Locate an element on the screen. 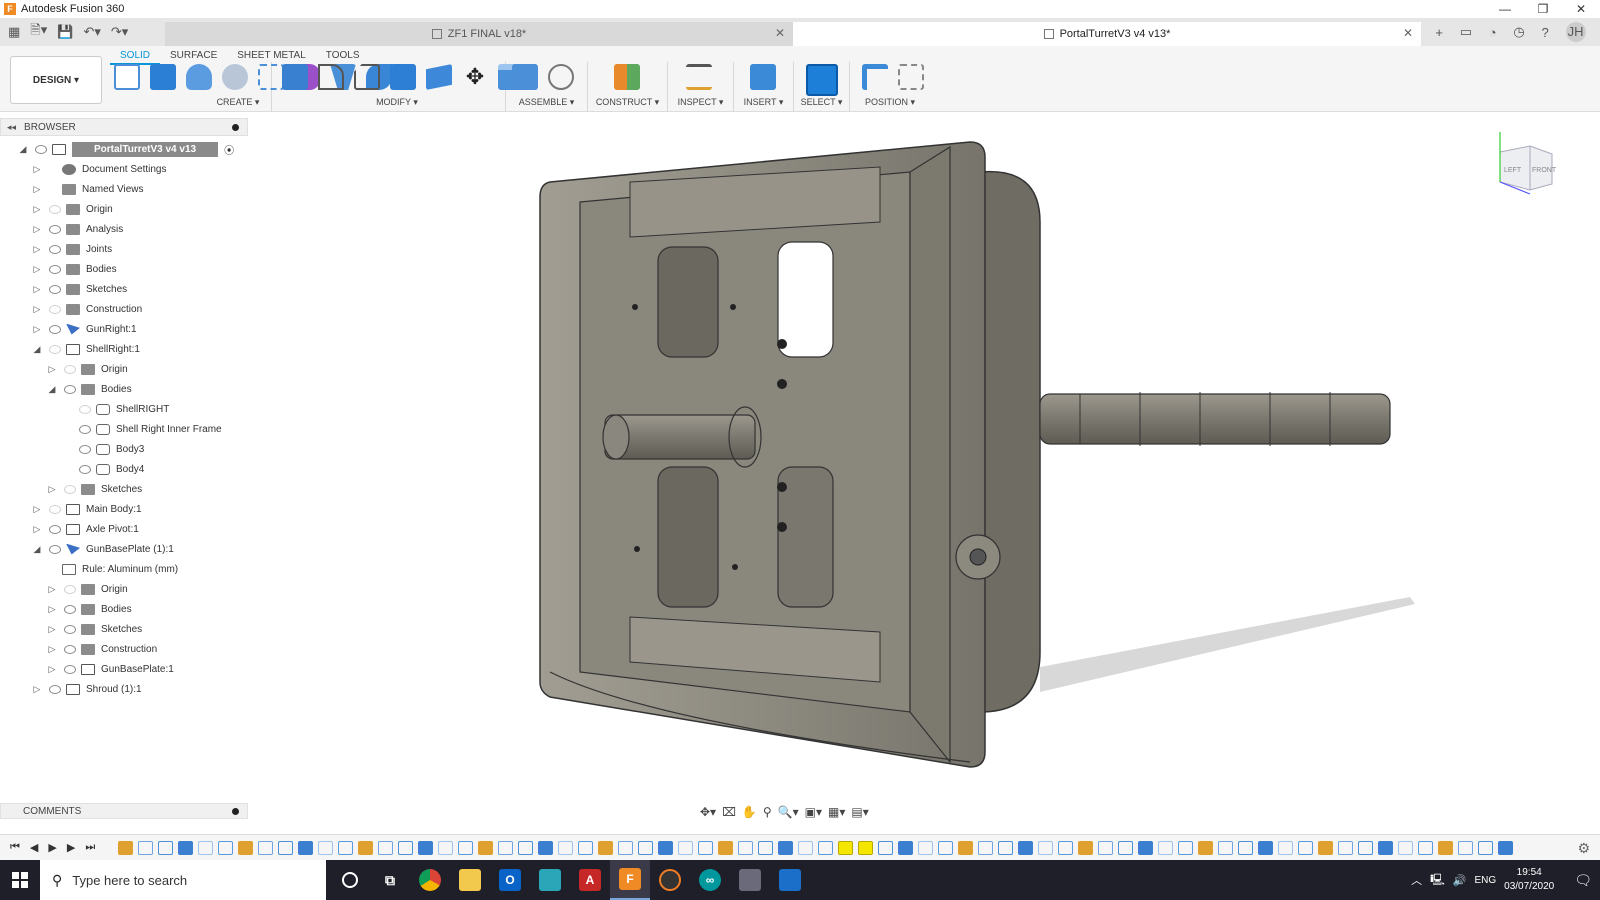 This screenshot has width=1600, height=900. hole-icon is located at coordinates (235, 77).